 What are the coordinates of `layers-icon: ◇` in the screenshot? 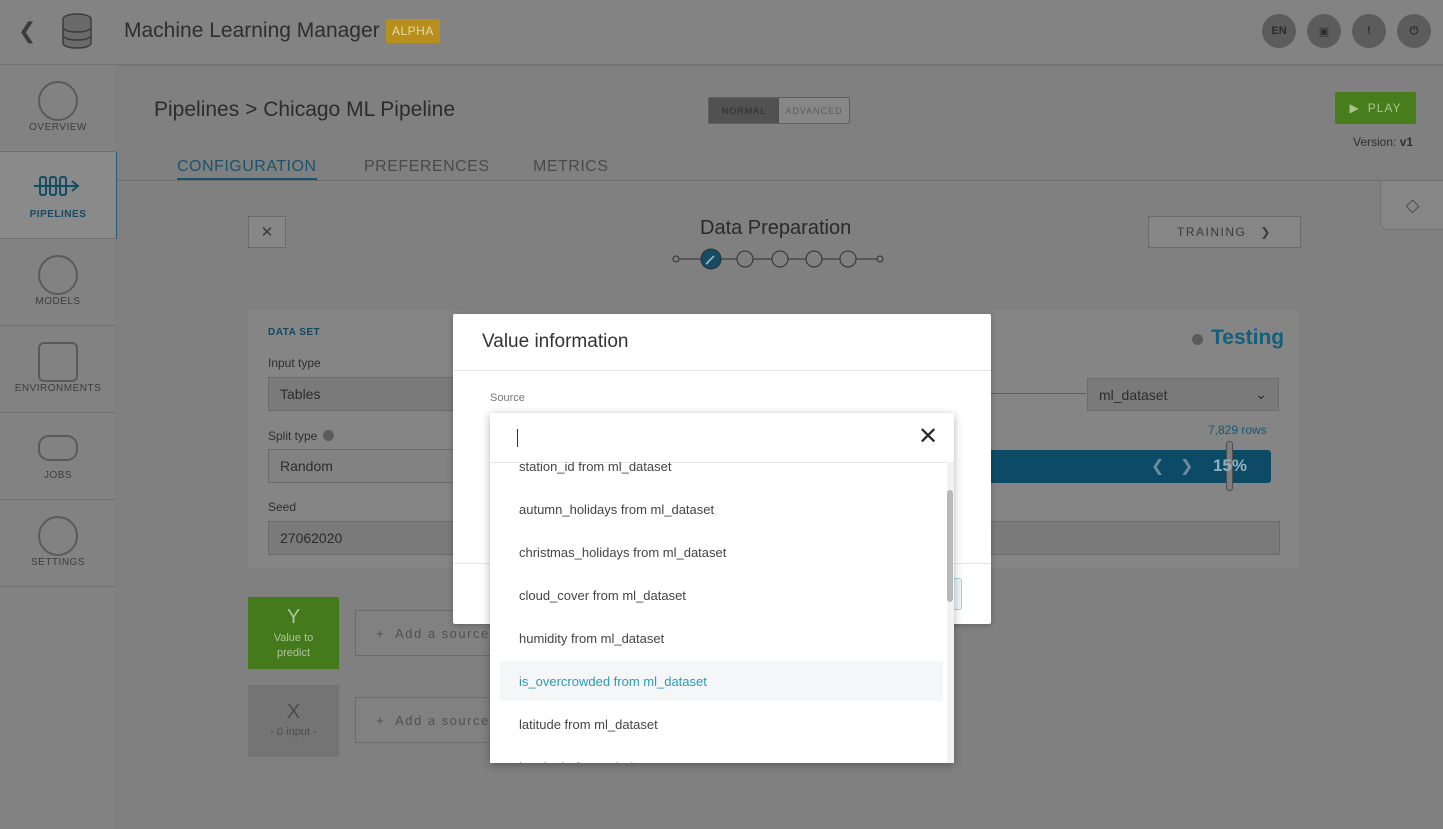 It's located at (1412, 204).